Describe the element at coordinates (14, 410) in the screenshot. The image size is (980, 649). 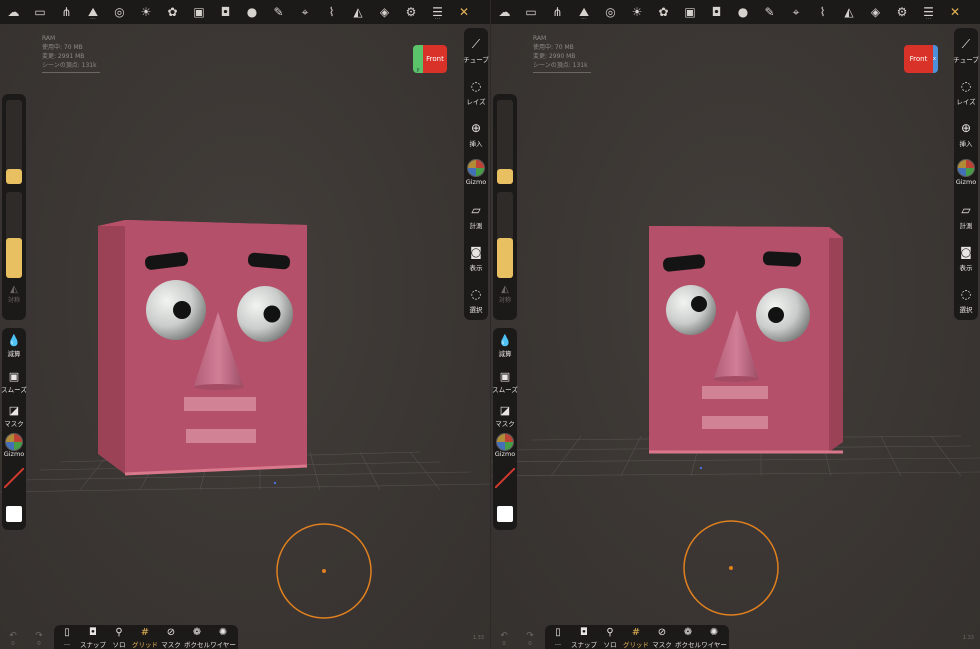
I see `mask-icon: ◪` at that location.